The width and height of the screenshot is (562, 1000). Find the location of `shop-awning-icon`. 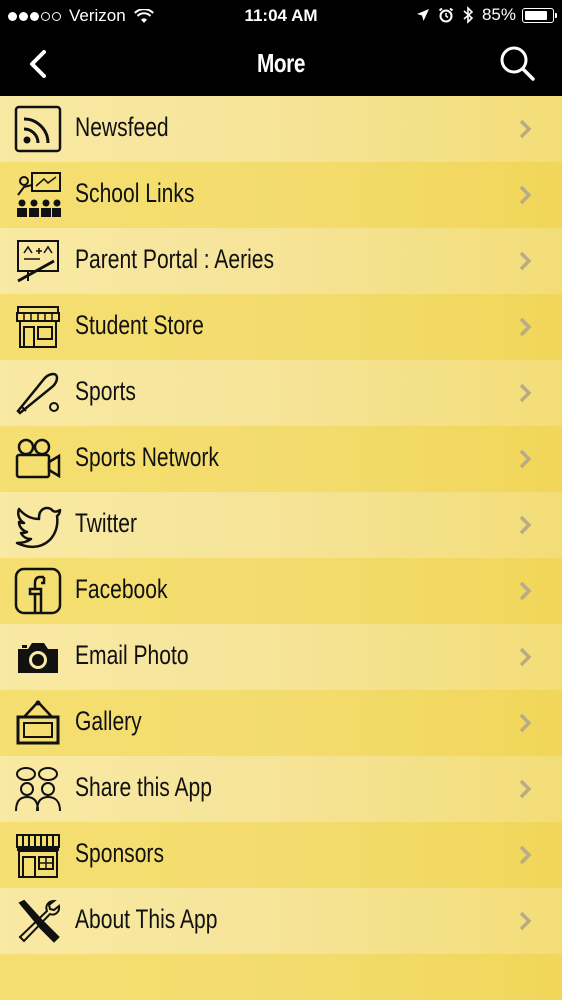

shop-awning-icon is located at coordinates (38, 855).